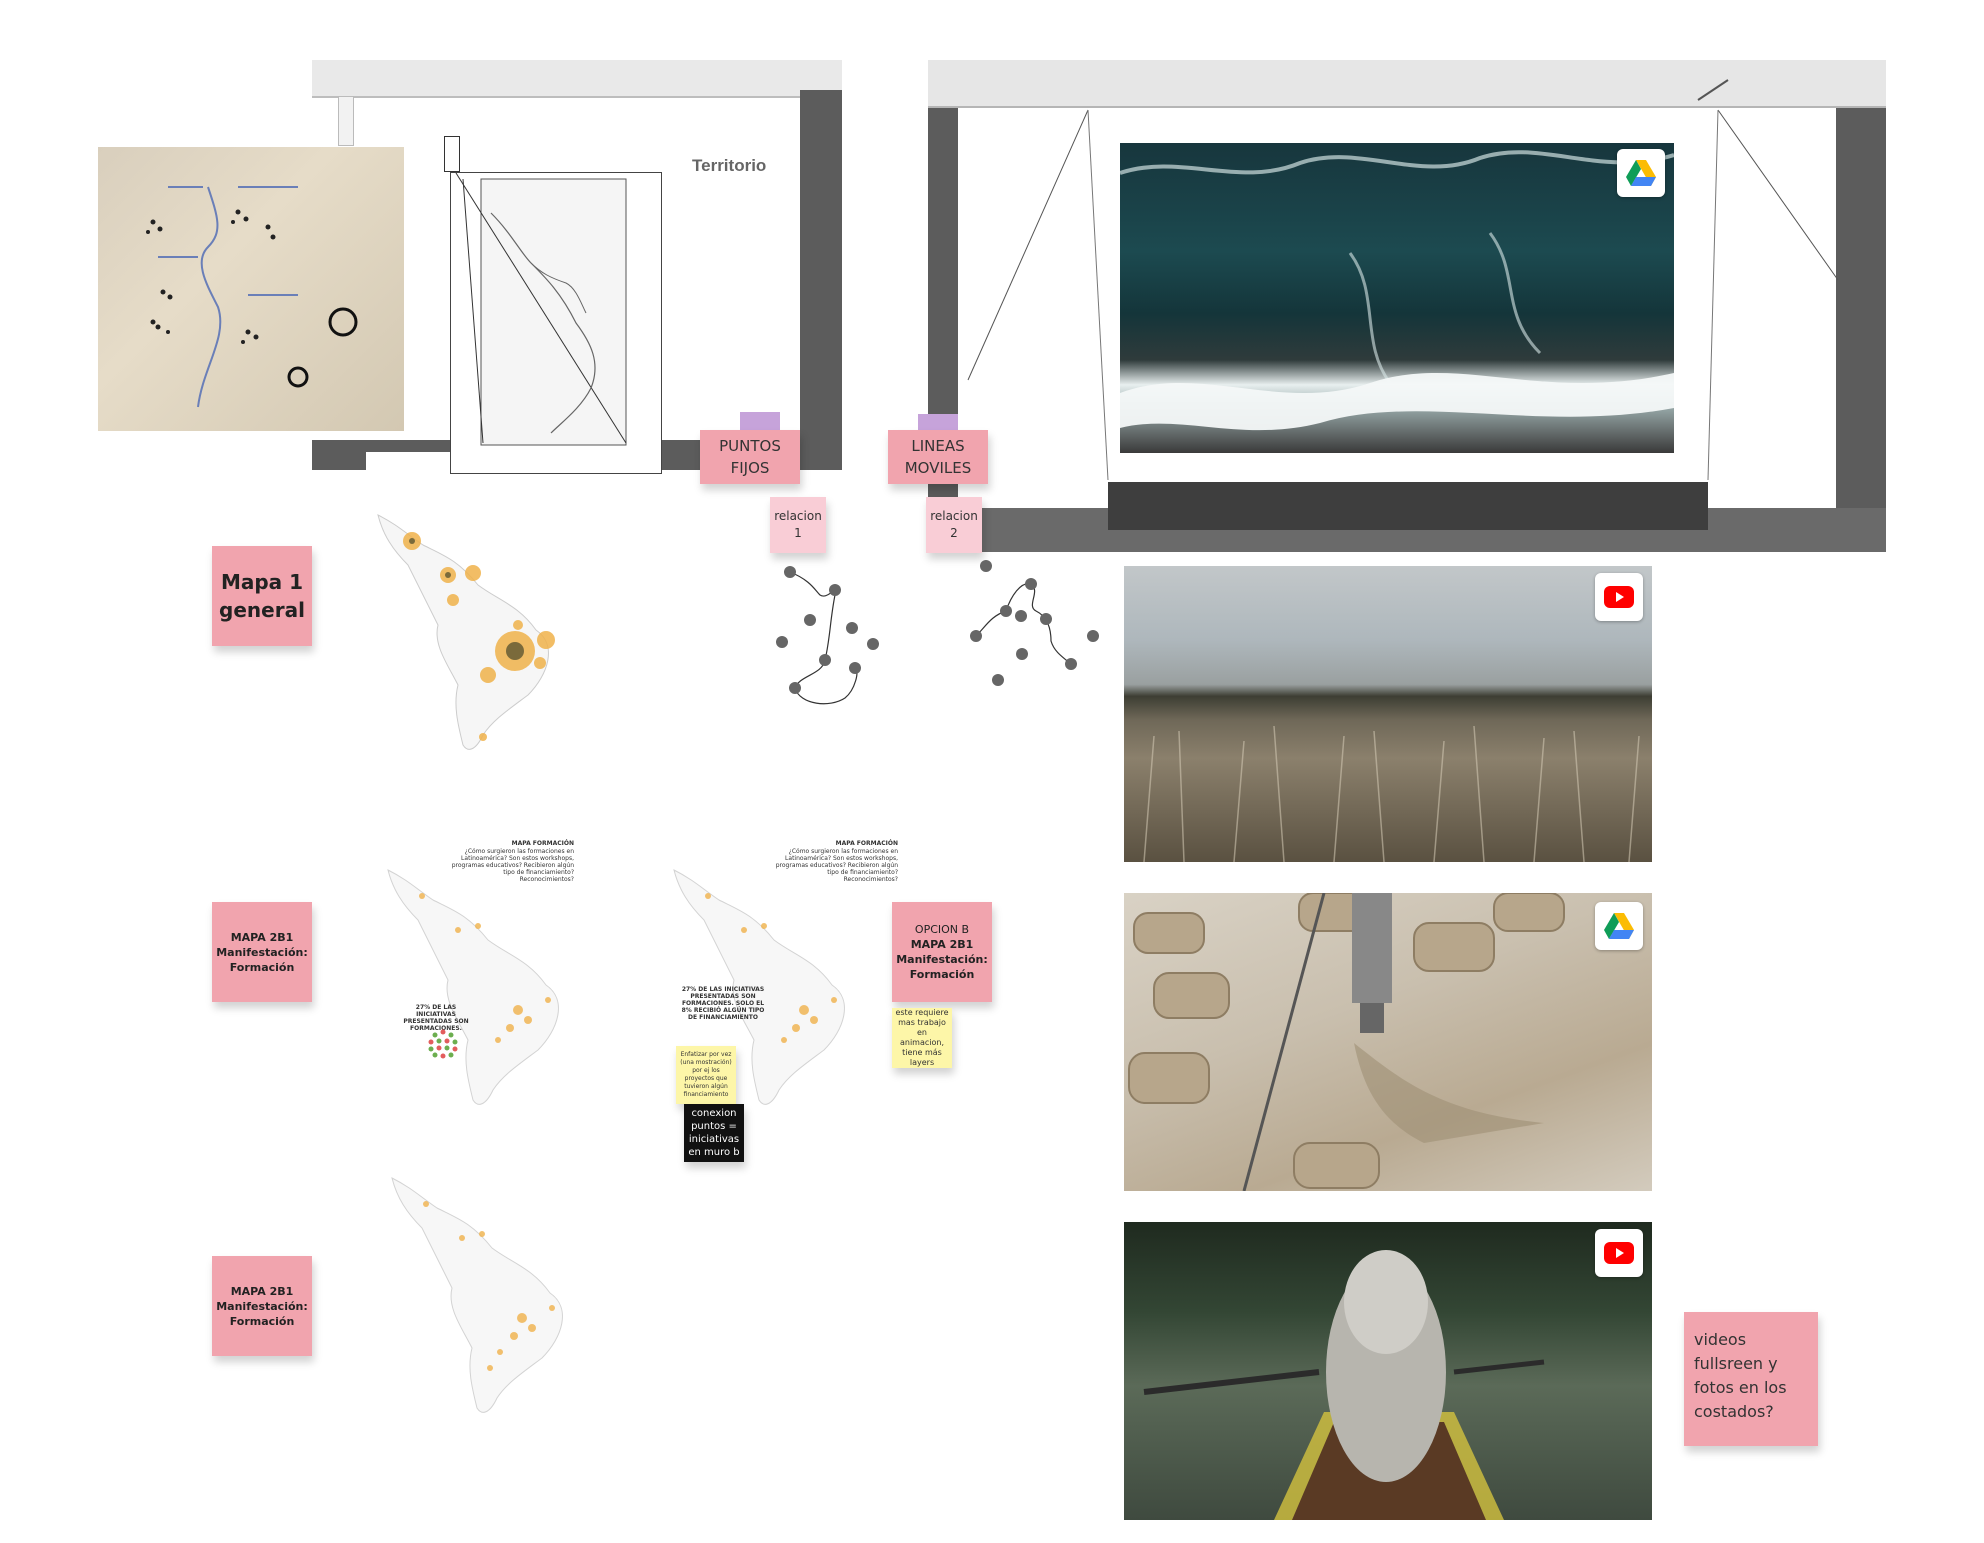 The image size is (1984, 1543). I want to click on room-ceiling, so click(577, 79).